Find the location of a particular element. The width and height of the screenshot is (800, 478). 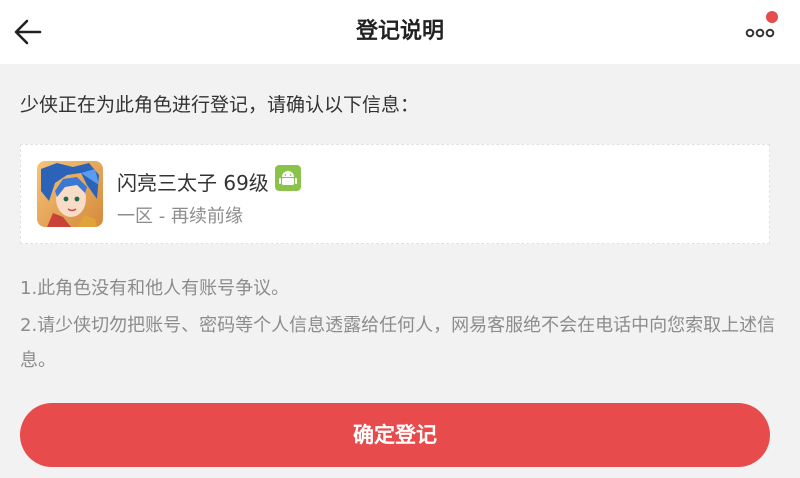

android-icon is located at coordinates (288, 178).